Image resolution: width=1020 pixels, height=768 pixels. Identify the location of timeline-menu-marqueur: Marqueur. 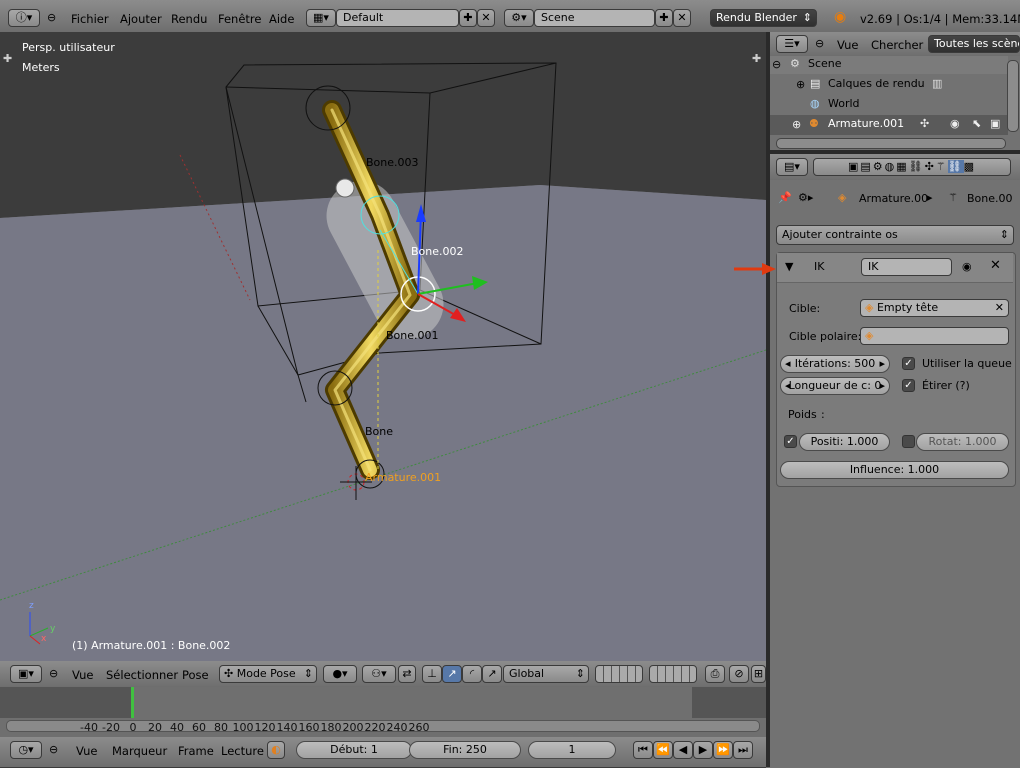
(139, 751).